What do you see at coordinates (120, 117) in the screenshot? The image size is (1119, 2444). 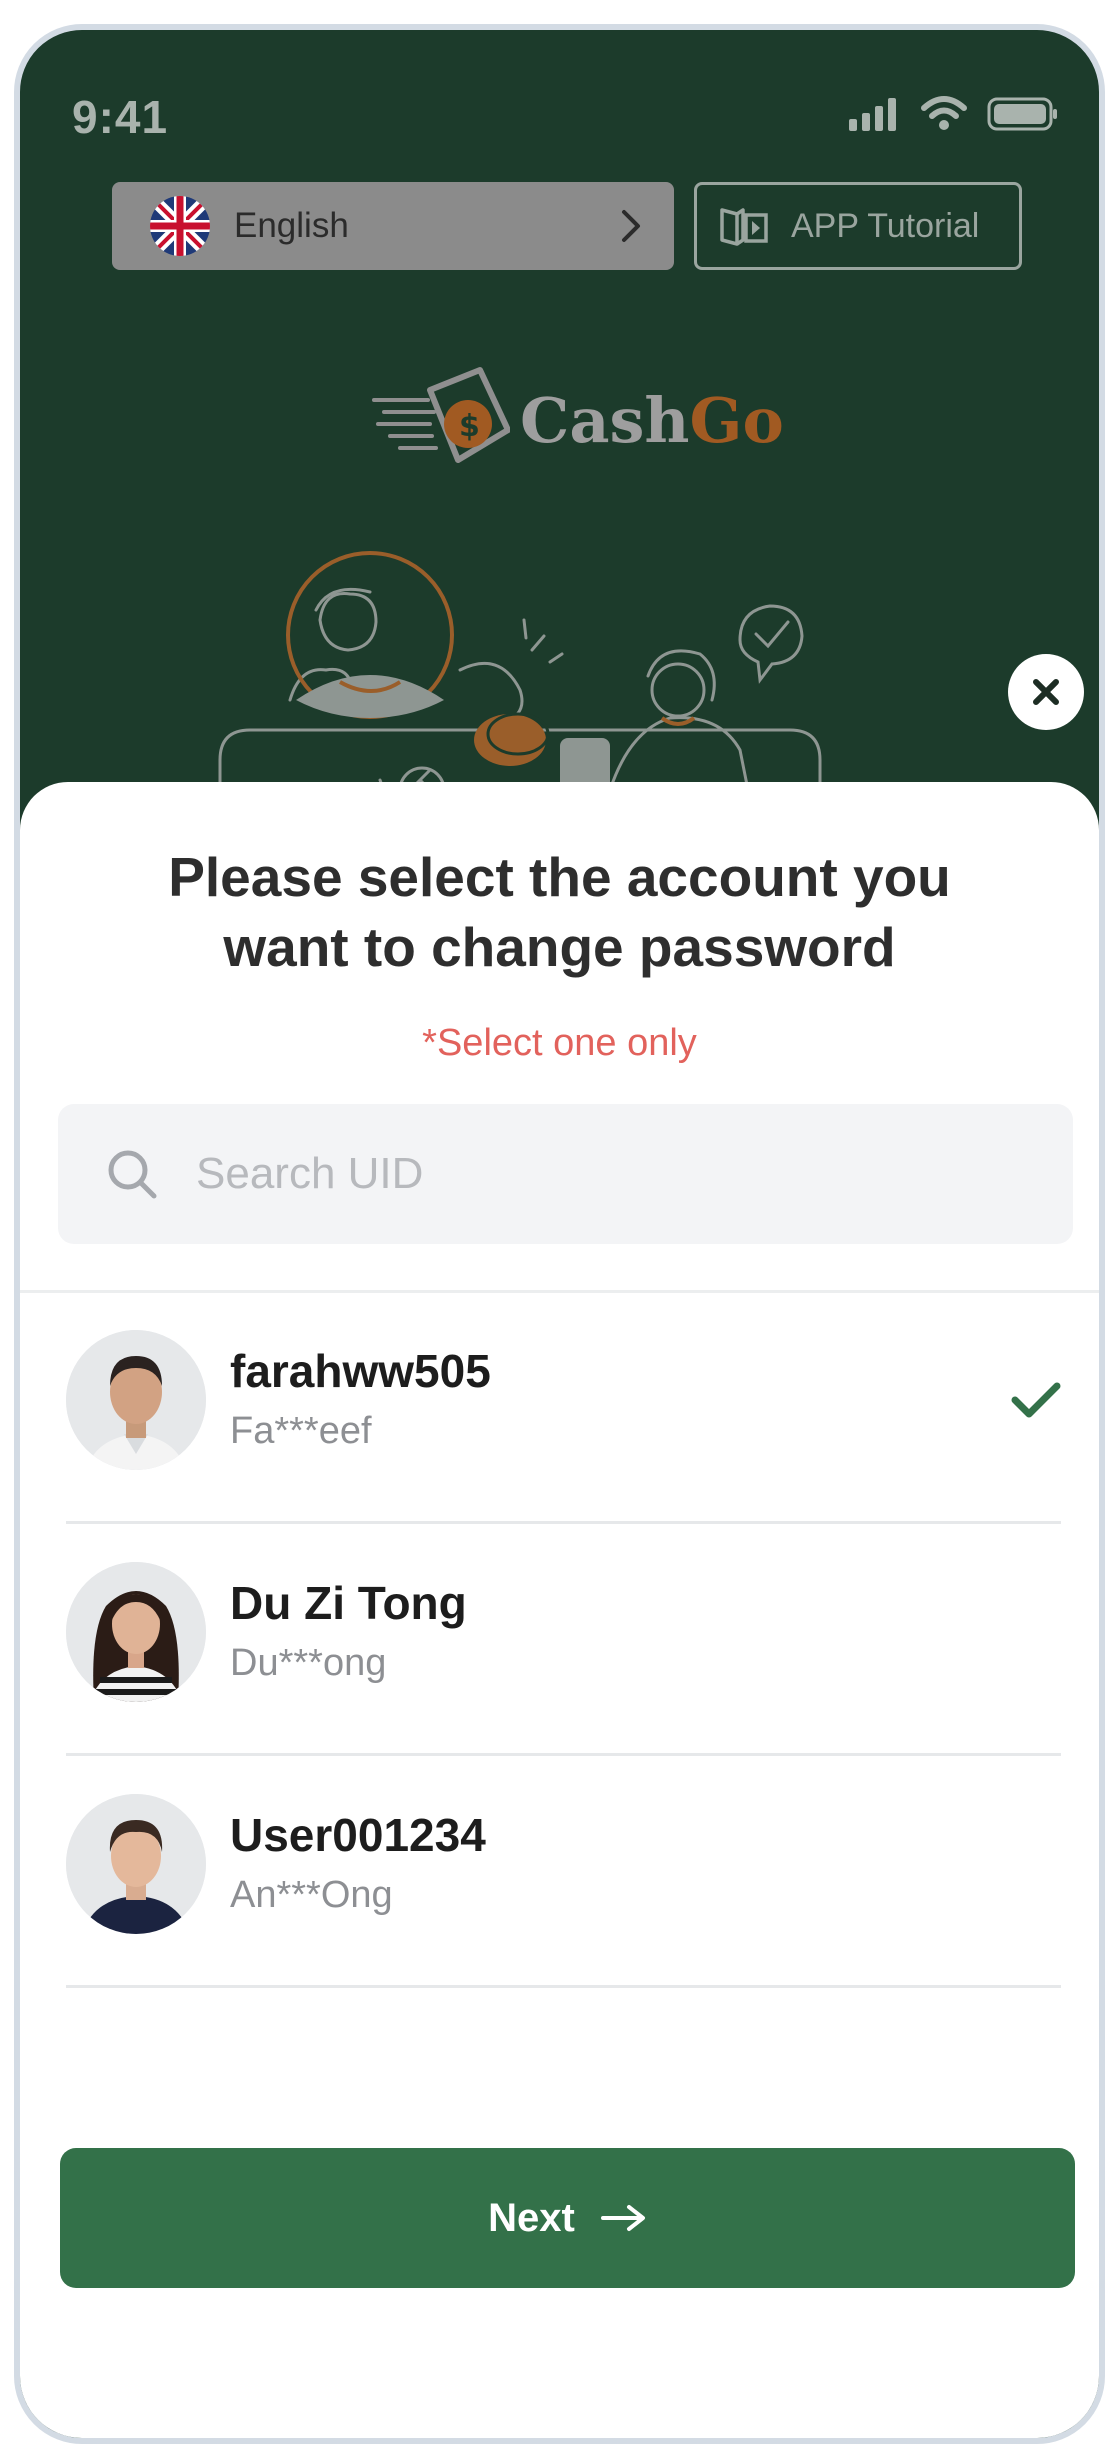 I see `status-time: 9:41` at bounding box center [120, 117].